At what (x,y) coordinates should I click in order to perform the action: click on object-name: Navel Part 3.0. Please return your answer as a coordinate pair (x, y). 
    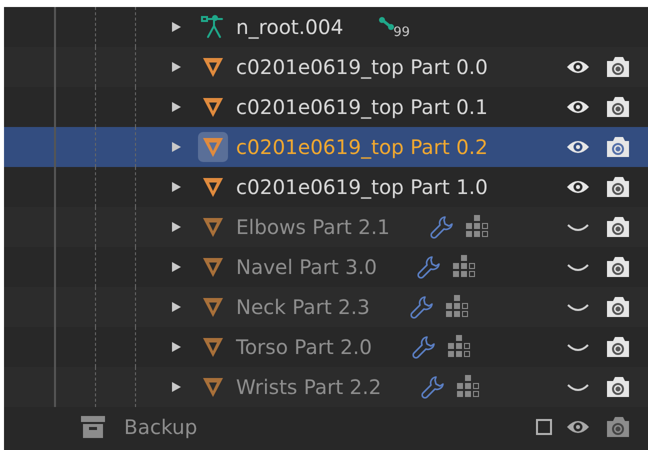
    Looking at the image, I should click on (306, 267).